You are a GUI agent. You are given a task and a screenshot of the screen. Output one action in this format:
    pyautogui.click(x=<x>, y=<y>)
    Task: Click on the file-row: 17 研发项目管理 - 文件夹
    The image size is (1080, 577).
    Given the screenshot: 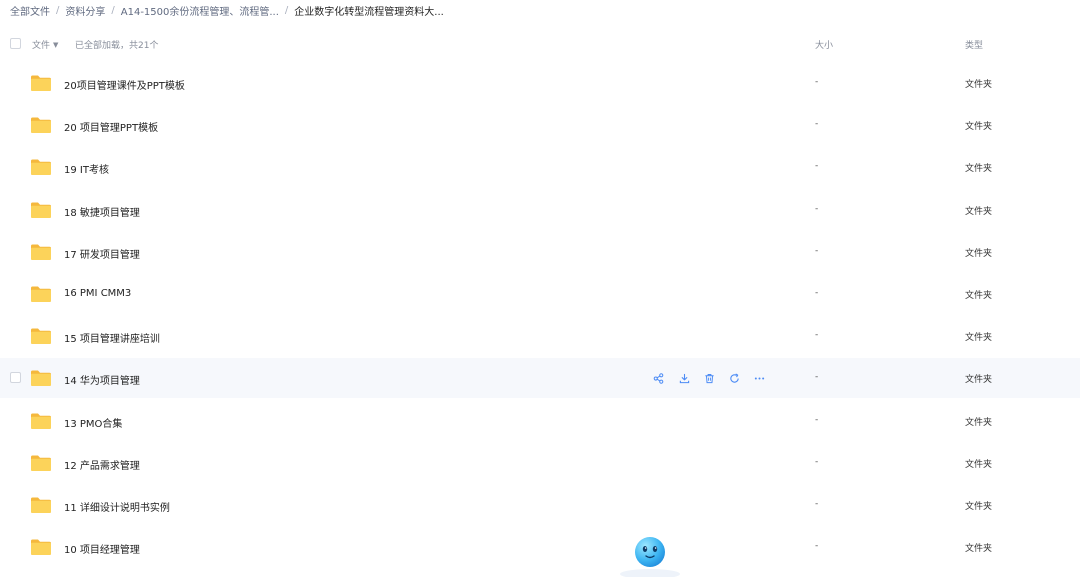 What is the action you would take?
    pyautogui.click(x=540, y=252)
    